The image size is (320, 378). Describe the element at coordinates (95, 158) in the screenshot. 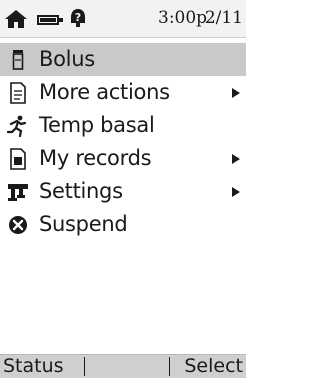

I see `menu-item-label: My records` at that location.